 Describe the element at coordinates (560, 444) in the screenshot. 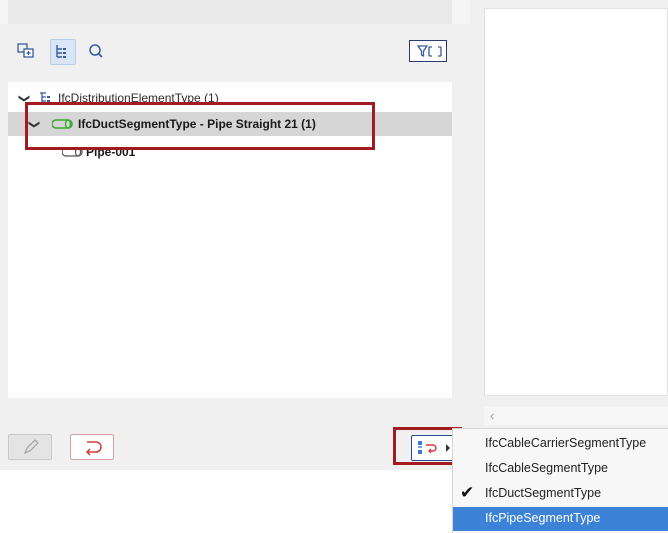

I see `menu-item-cable-carrier-segment-type: IfcCableCarrierSegmentType` at that location.